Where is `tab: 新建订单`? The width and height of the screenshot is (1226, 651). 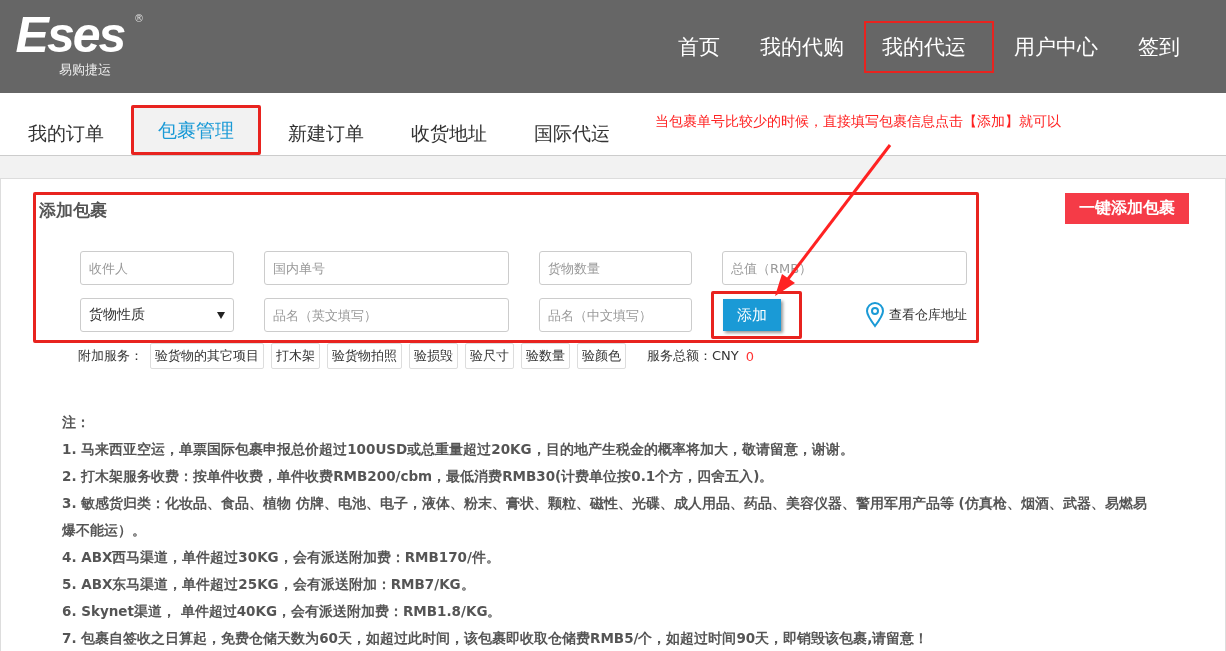
tab: 新建订单 is located at coordinates (326, 132).